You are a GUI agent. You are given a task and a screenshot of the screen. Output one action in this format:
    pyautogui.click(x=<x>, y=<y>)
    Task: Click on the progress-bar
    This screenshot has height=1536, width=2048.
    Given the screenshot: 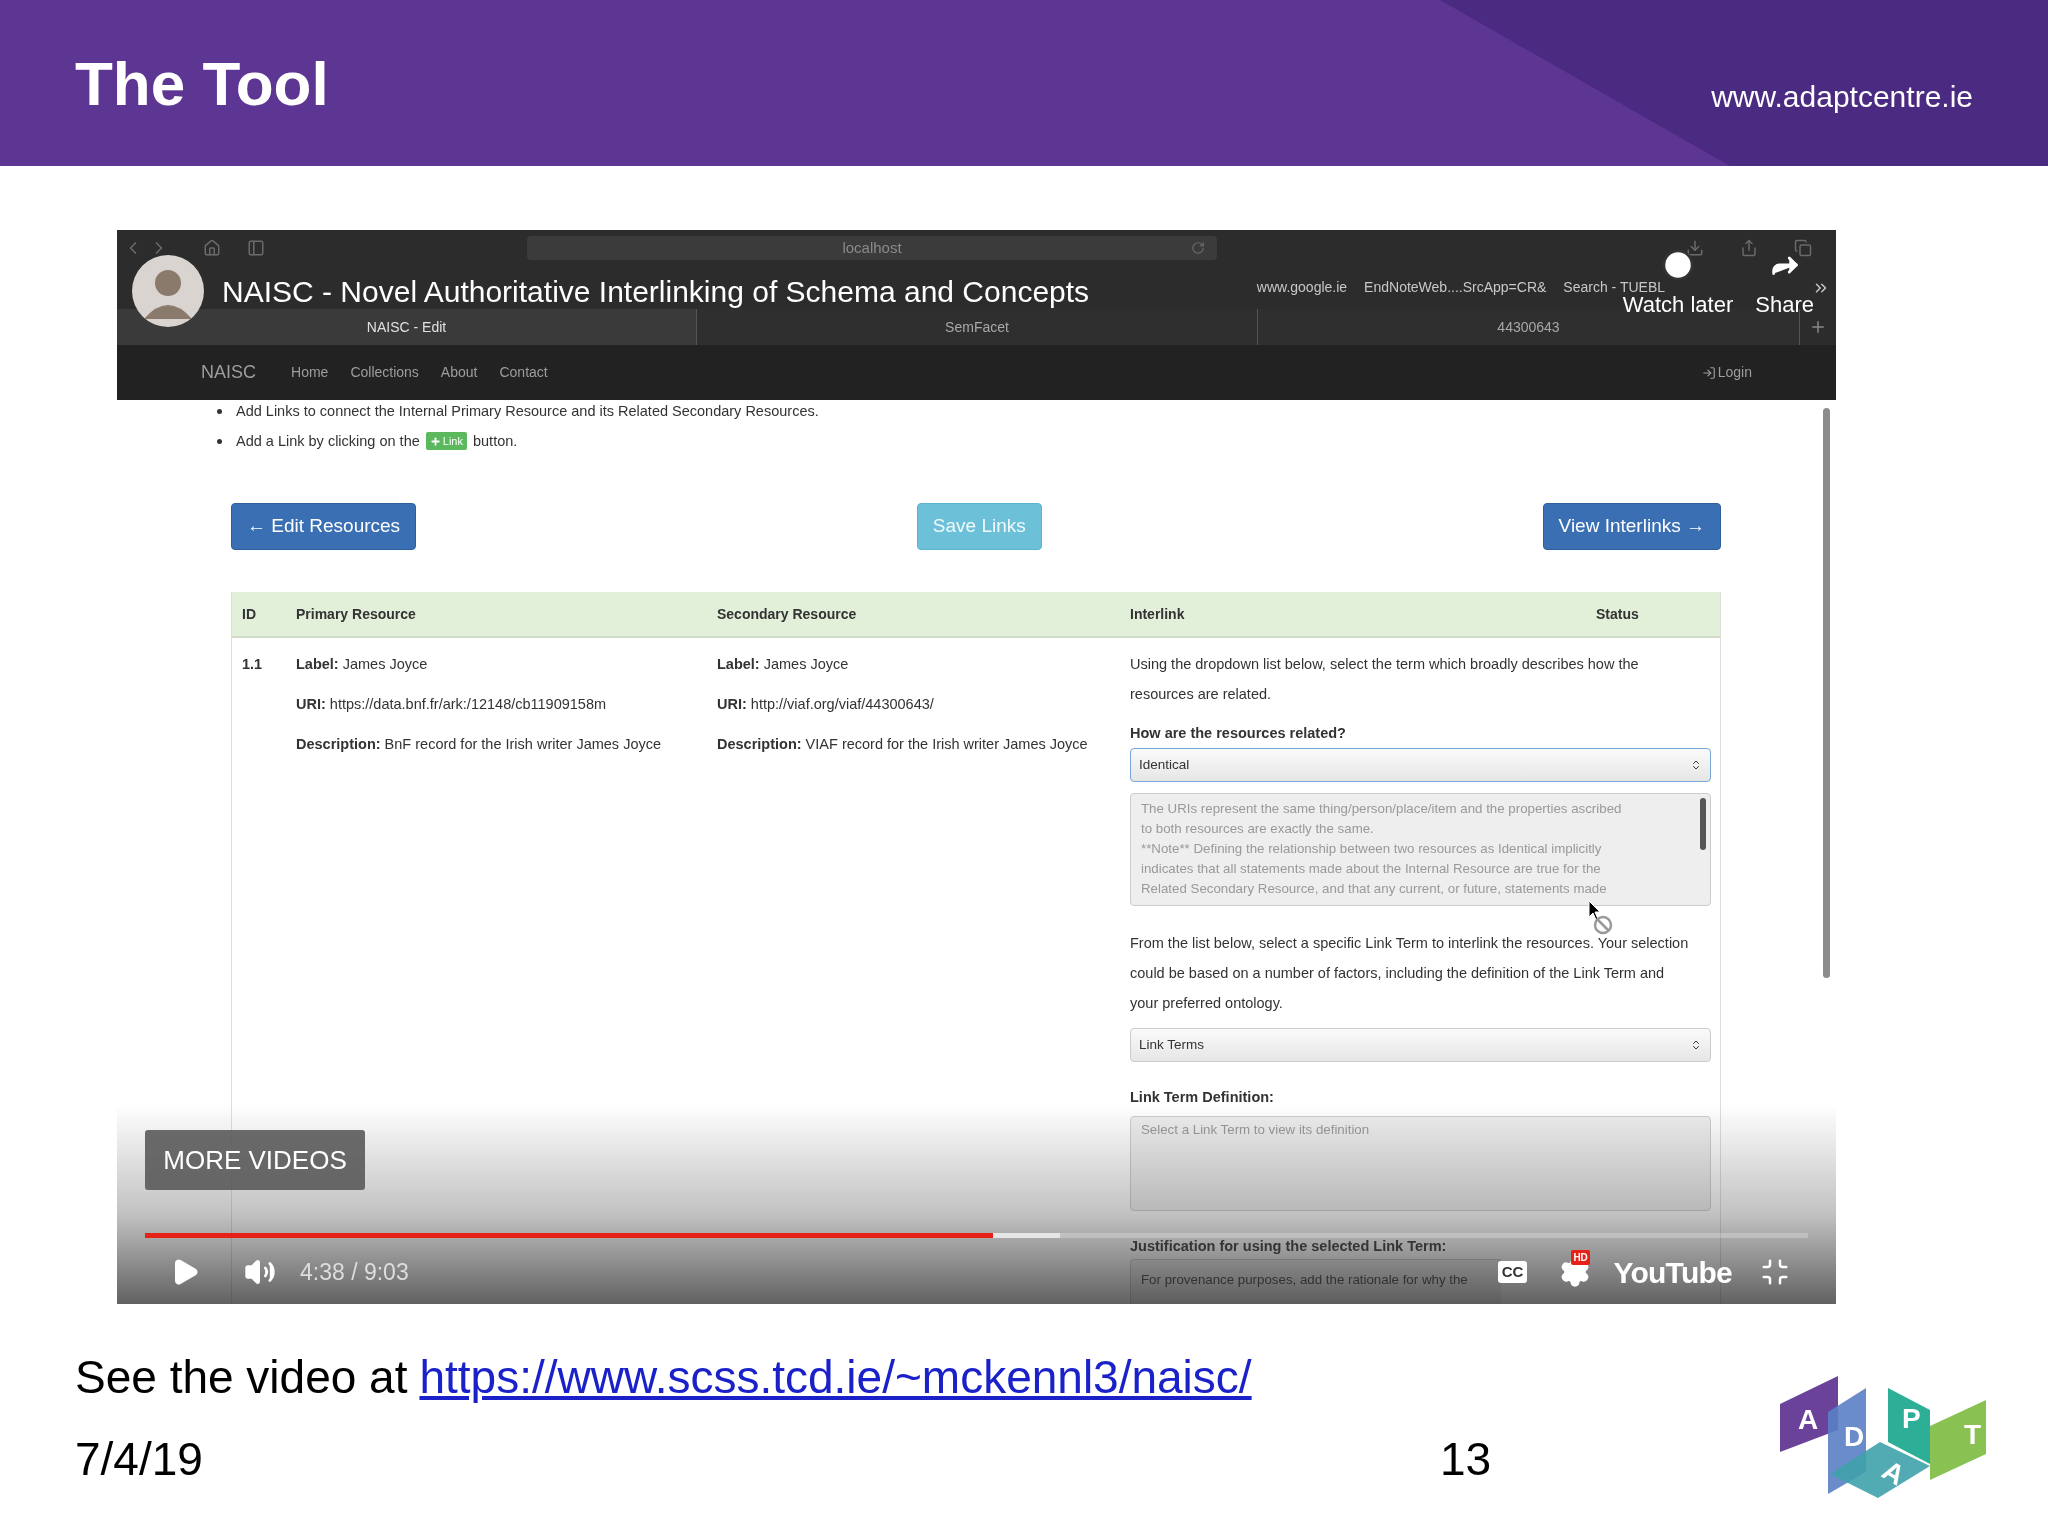 What is the action you would take?
    pyautogui.click(x=976, y=1235)
    